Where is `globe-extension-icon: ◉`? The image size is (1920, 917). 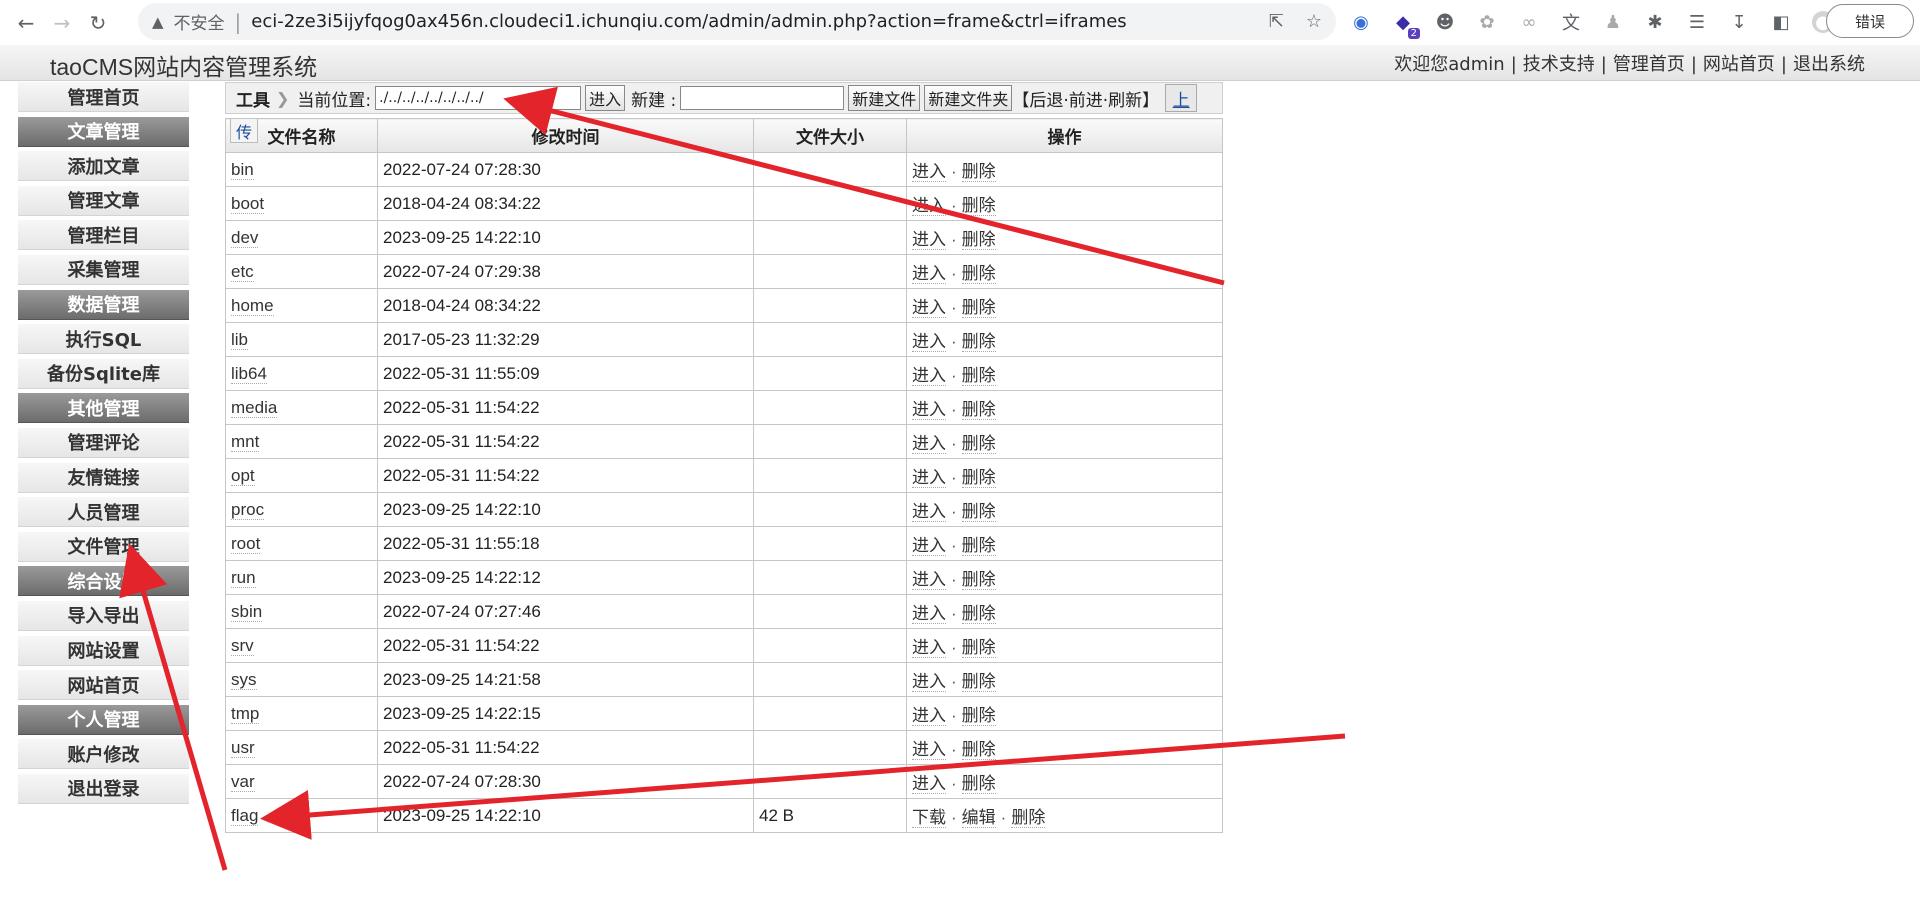
globe-extension-icon: ◉ is located at coordinates (1361, 22).